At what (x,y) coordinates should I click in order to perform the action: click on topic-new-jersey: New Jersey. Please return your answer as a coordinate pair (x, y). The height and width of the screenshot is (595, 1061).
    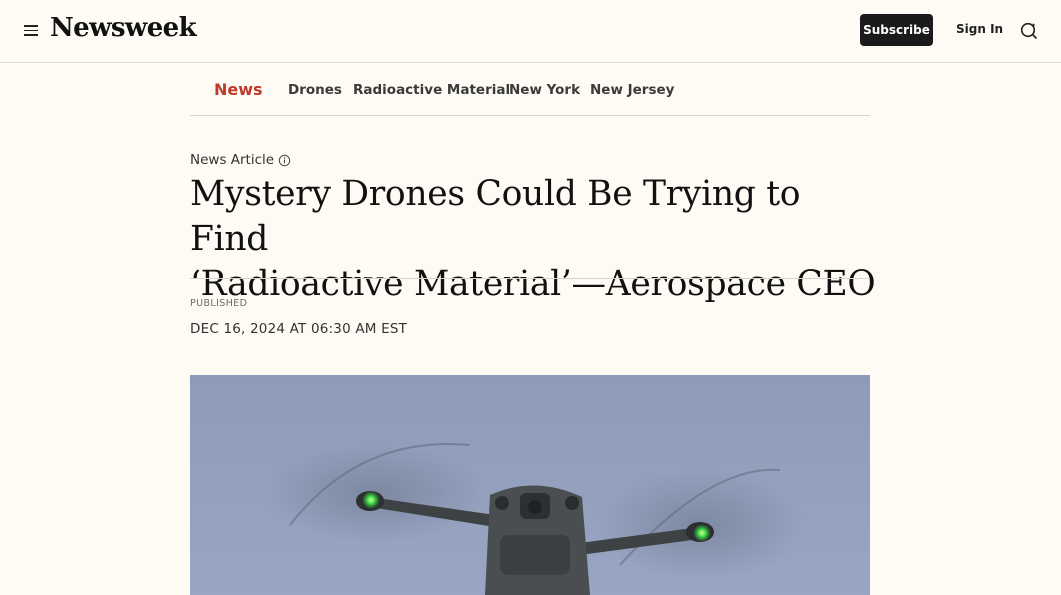
    Looking at the image, I should click on (632, 90).